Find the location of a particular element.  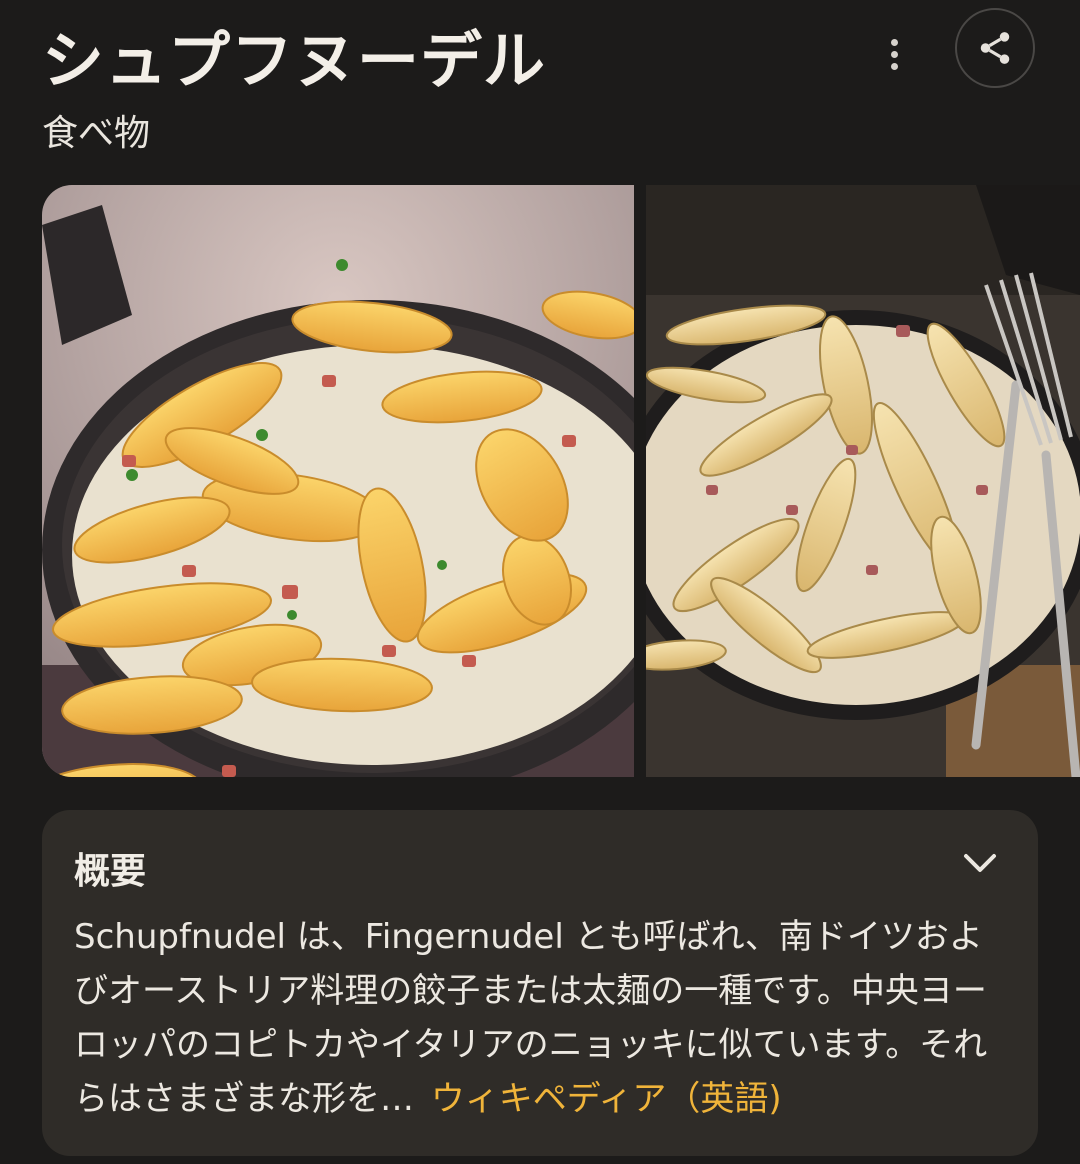

more-options-button is located at coordinates (894, 54).